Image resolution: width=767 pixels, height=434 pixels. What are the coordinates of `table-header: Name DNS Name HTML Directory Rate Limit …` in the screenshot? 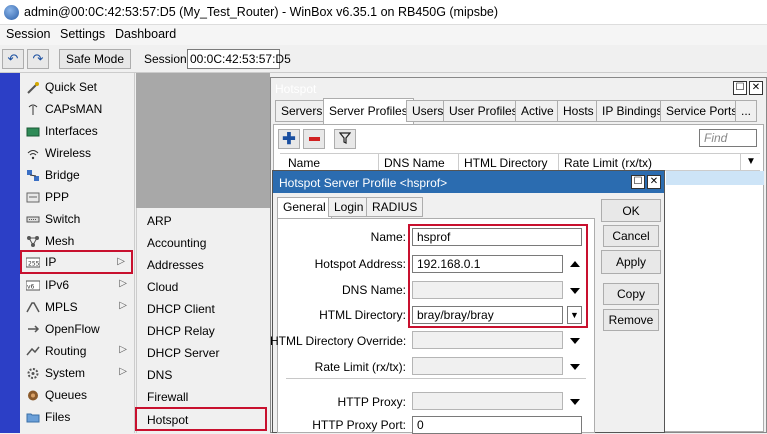 It's located at (520, 162).